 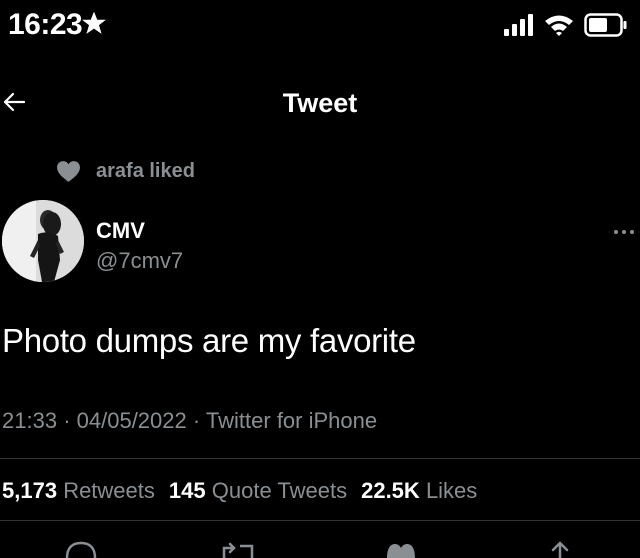 I want to click on tweet-source: Twitter for iPhone, so click(x=291, y=420).